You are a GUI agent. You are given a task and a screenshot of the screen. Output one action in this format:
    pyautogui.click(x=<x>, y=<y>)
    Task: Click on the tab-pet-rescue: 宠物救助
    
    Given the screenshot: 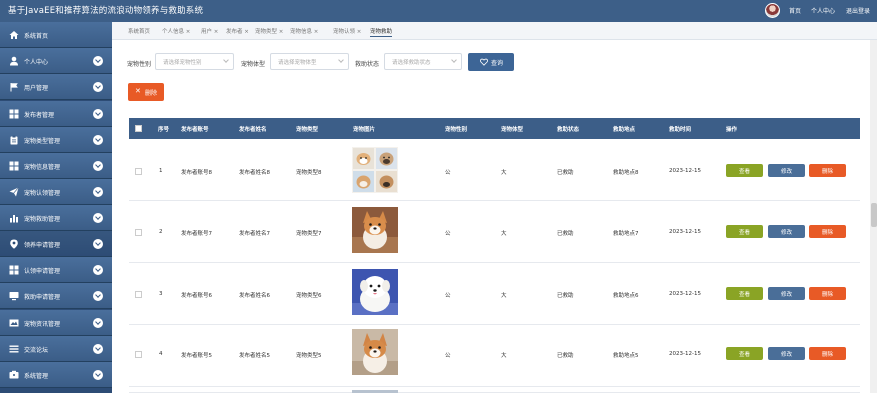 What is the action you would take?
    pyautogui.click(x=381, y=32)
    